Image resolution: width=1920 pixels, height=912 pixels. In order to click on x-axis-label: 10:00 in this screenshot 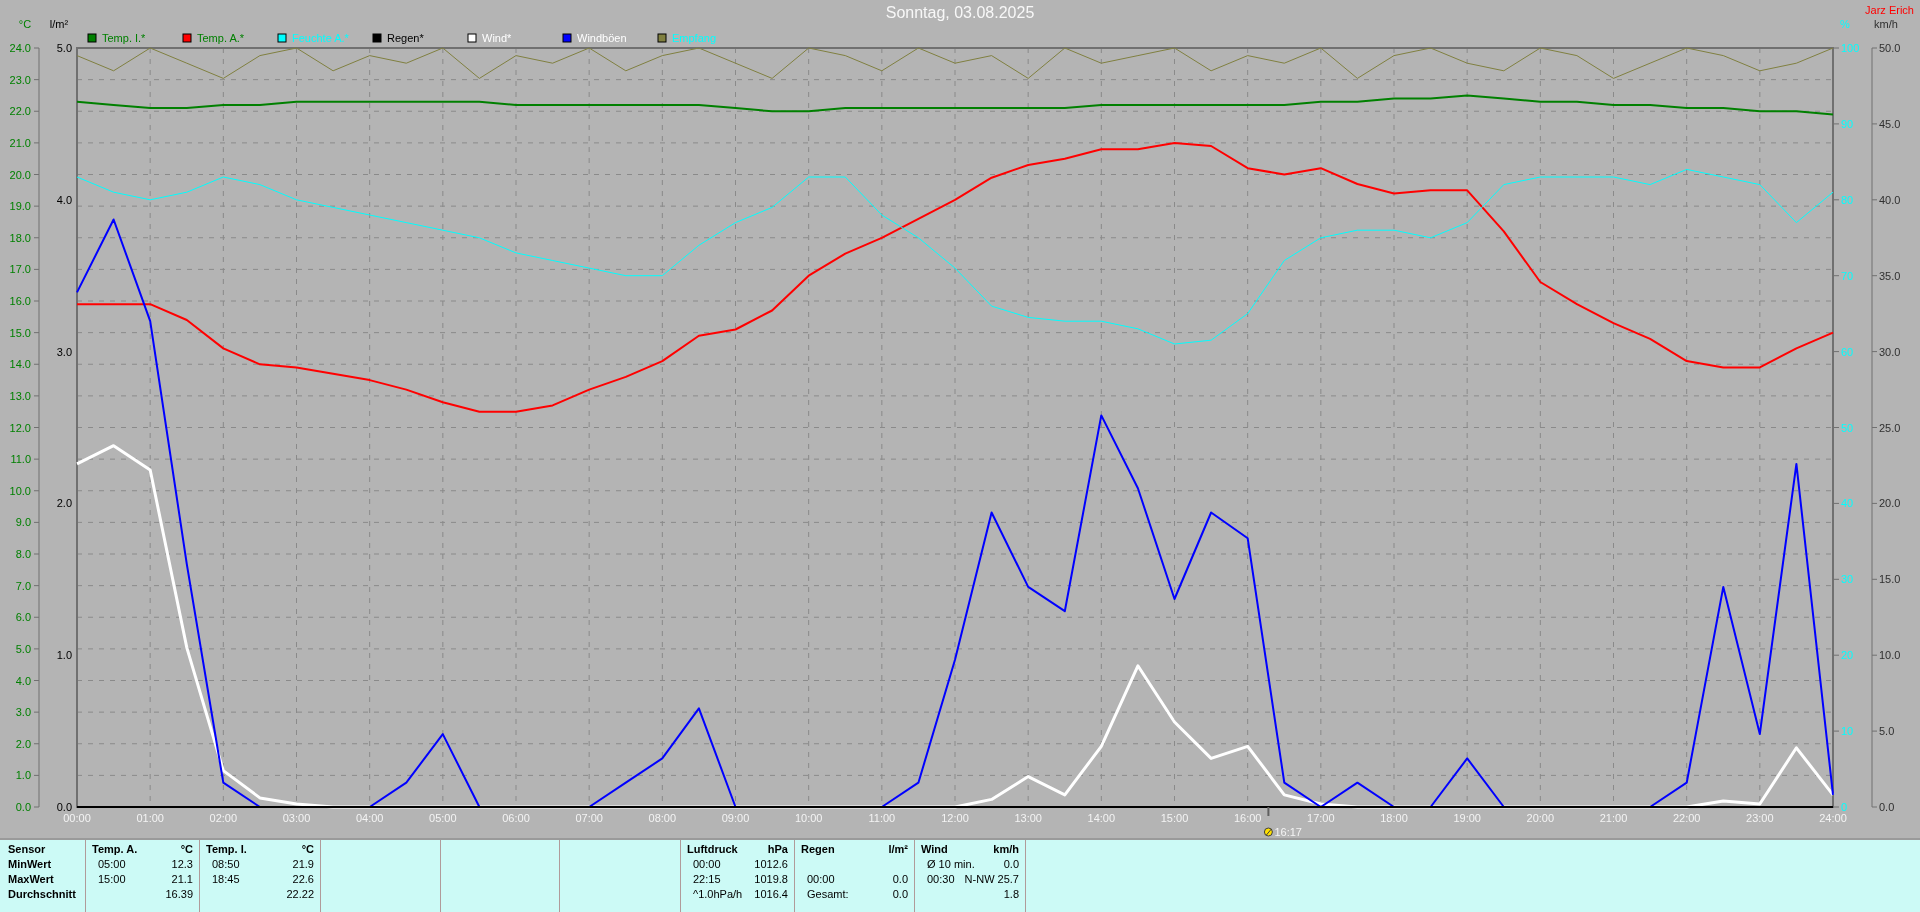, I will do `click(808, 818)`.